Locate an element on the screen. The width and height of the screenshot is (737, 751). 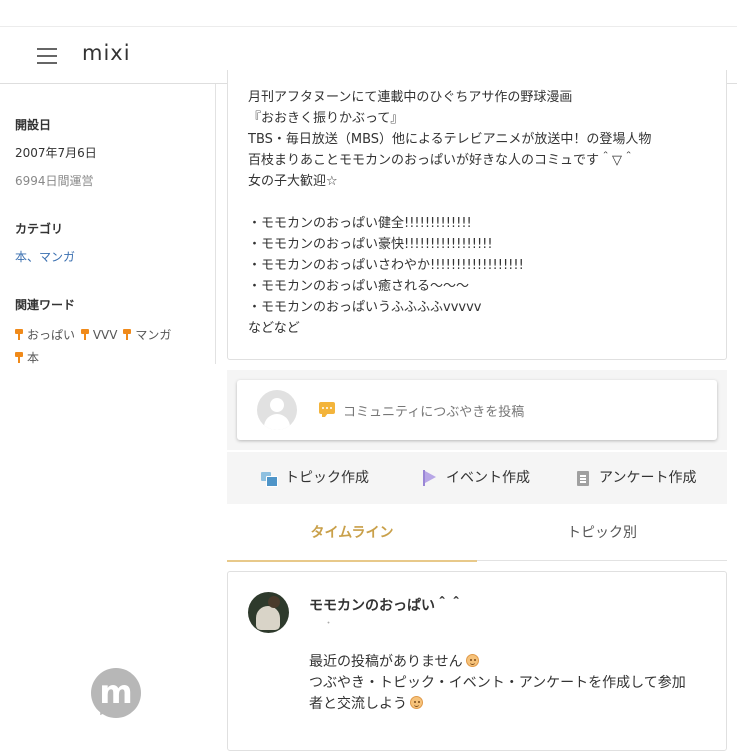
create-survey-button: アンケート作成 is located at coordinates (645, 478).